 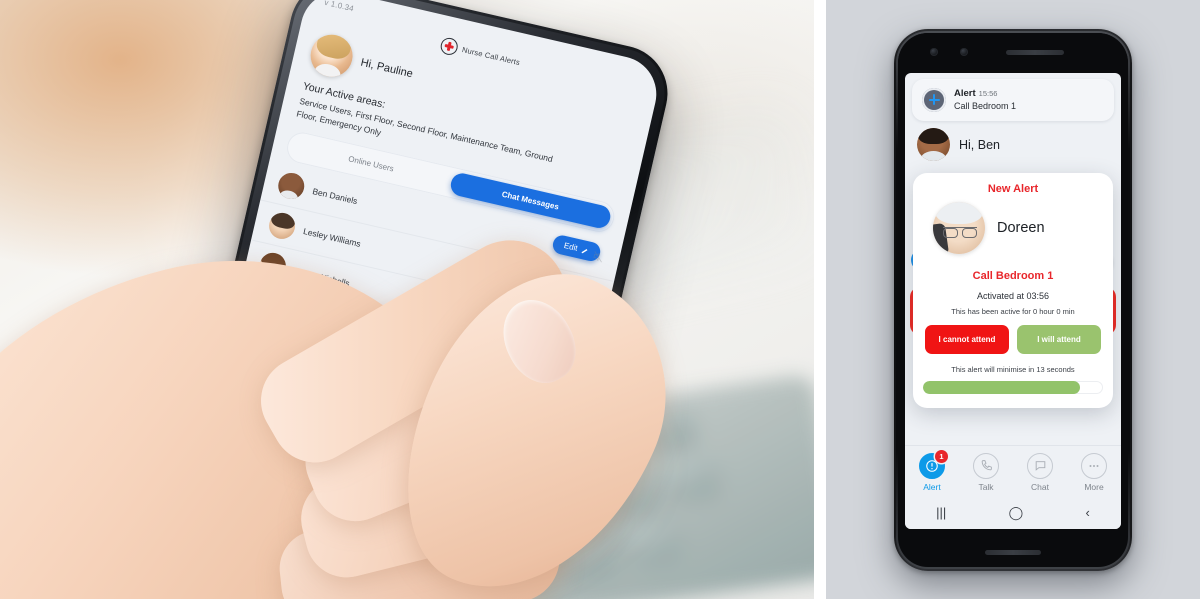 I want to click on earpiece-speaker, so click(x=1035, y=52).